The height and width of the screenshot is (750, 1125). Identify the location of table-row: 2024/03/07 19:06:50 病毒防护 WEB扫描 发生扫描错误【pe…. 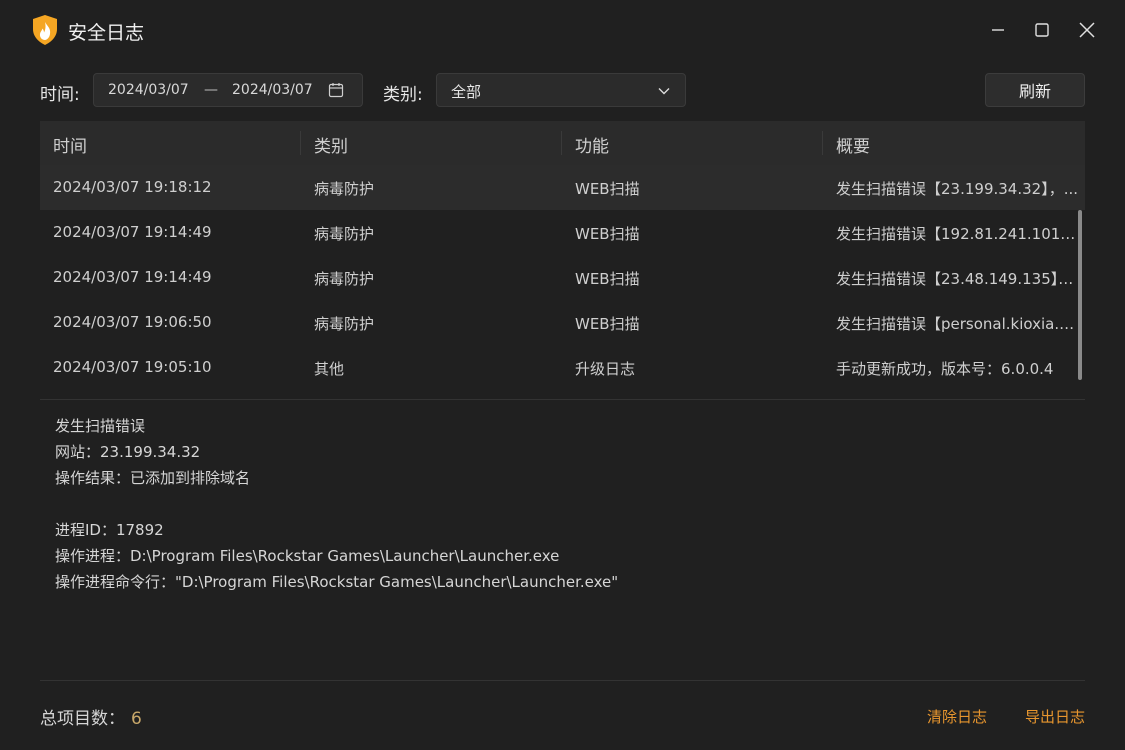
(562, 322).